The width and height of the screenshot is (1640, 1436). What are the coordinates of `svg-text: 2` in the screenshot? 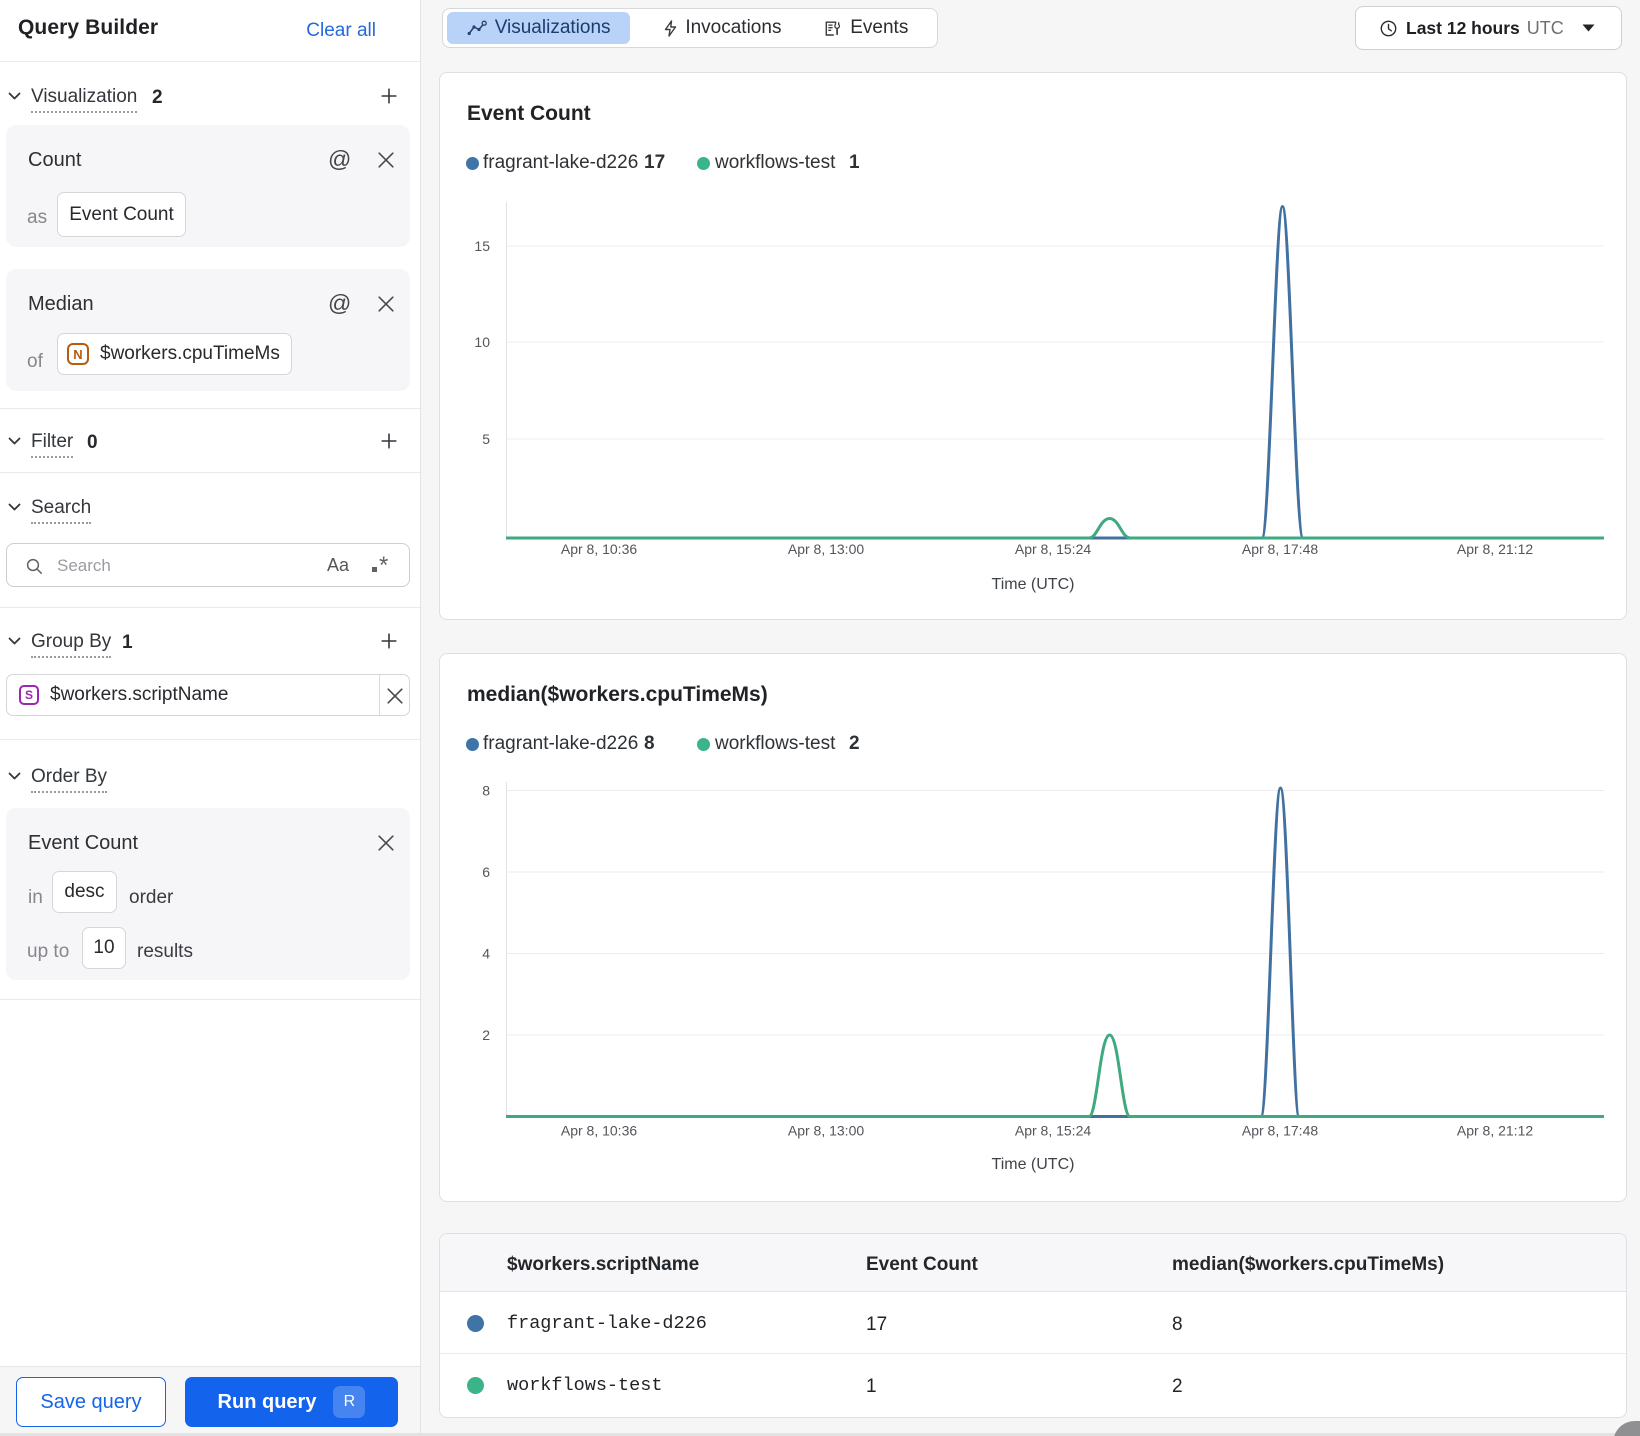 It's located at (486, 1035).